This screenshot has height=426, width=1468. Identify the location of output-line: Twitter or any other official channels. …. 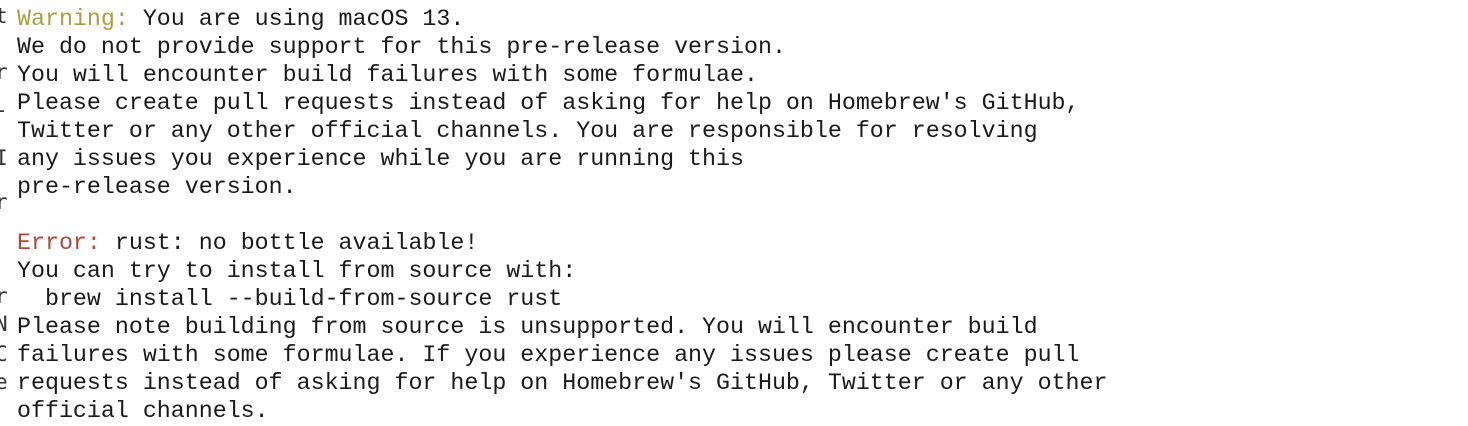
(527, 131).